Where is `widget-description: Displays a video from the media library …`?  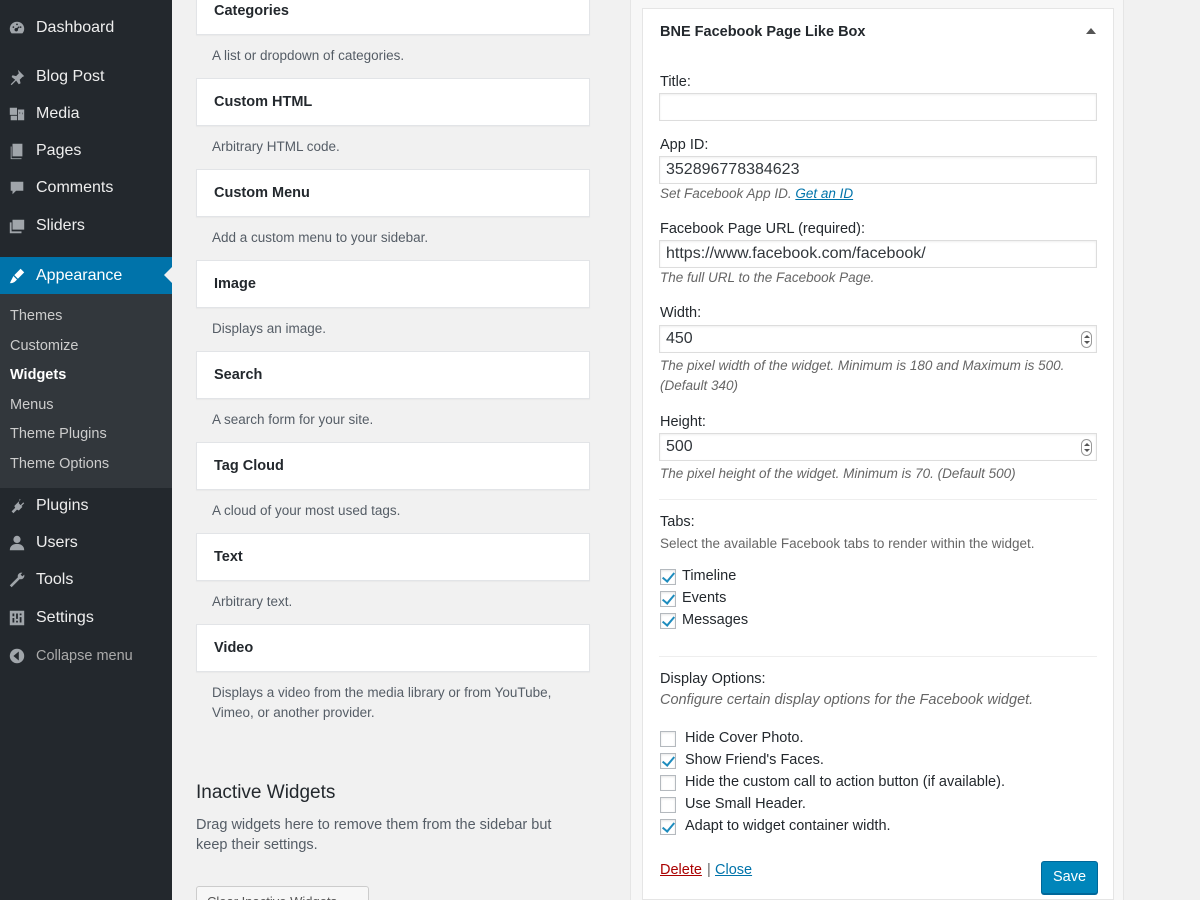 widget-description: Displays a video from the media library … is located at coordinates (382, 702).